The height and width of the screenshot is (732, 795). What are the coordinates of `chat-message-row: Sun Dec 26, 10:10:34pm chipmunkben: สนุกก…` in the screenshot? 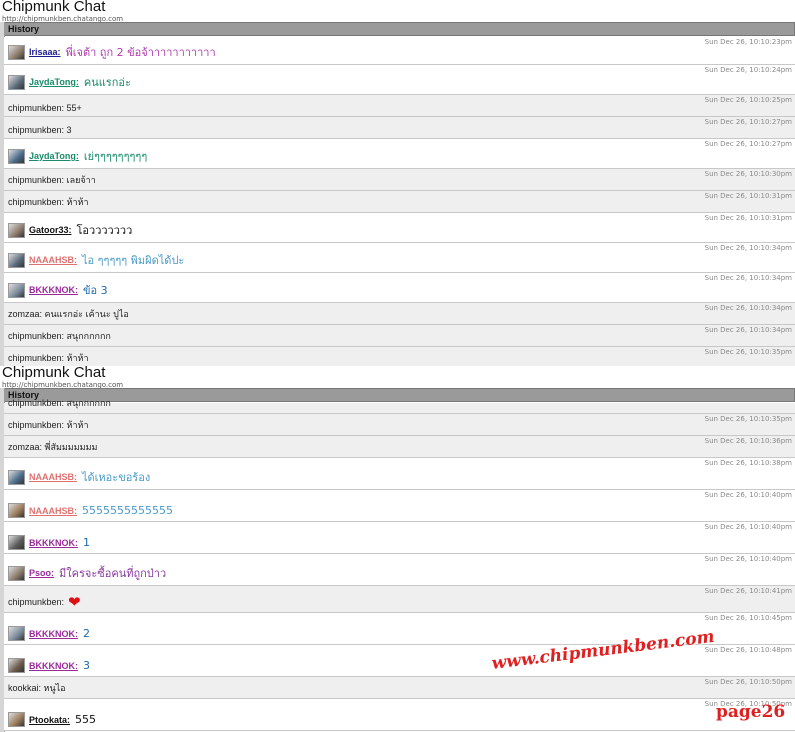 It's located at (399, 336).